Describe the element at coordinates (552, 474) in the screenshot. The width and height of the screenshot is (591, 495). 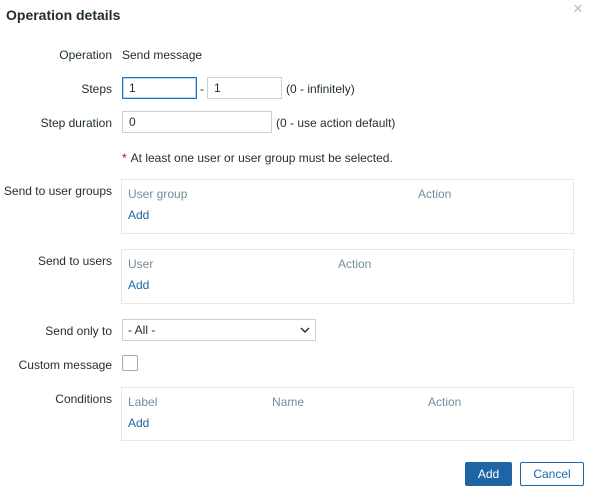
I see `cancel-button: Cancel` at that location.